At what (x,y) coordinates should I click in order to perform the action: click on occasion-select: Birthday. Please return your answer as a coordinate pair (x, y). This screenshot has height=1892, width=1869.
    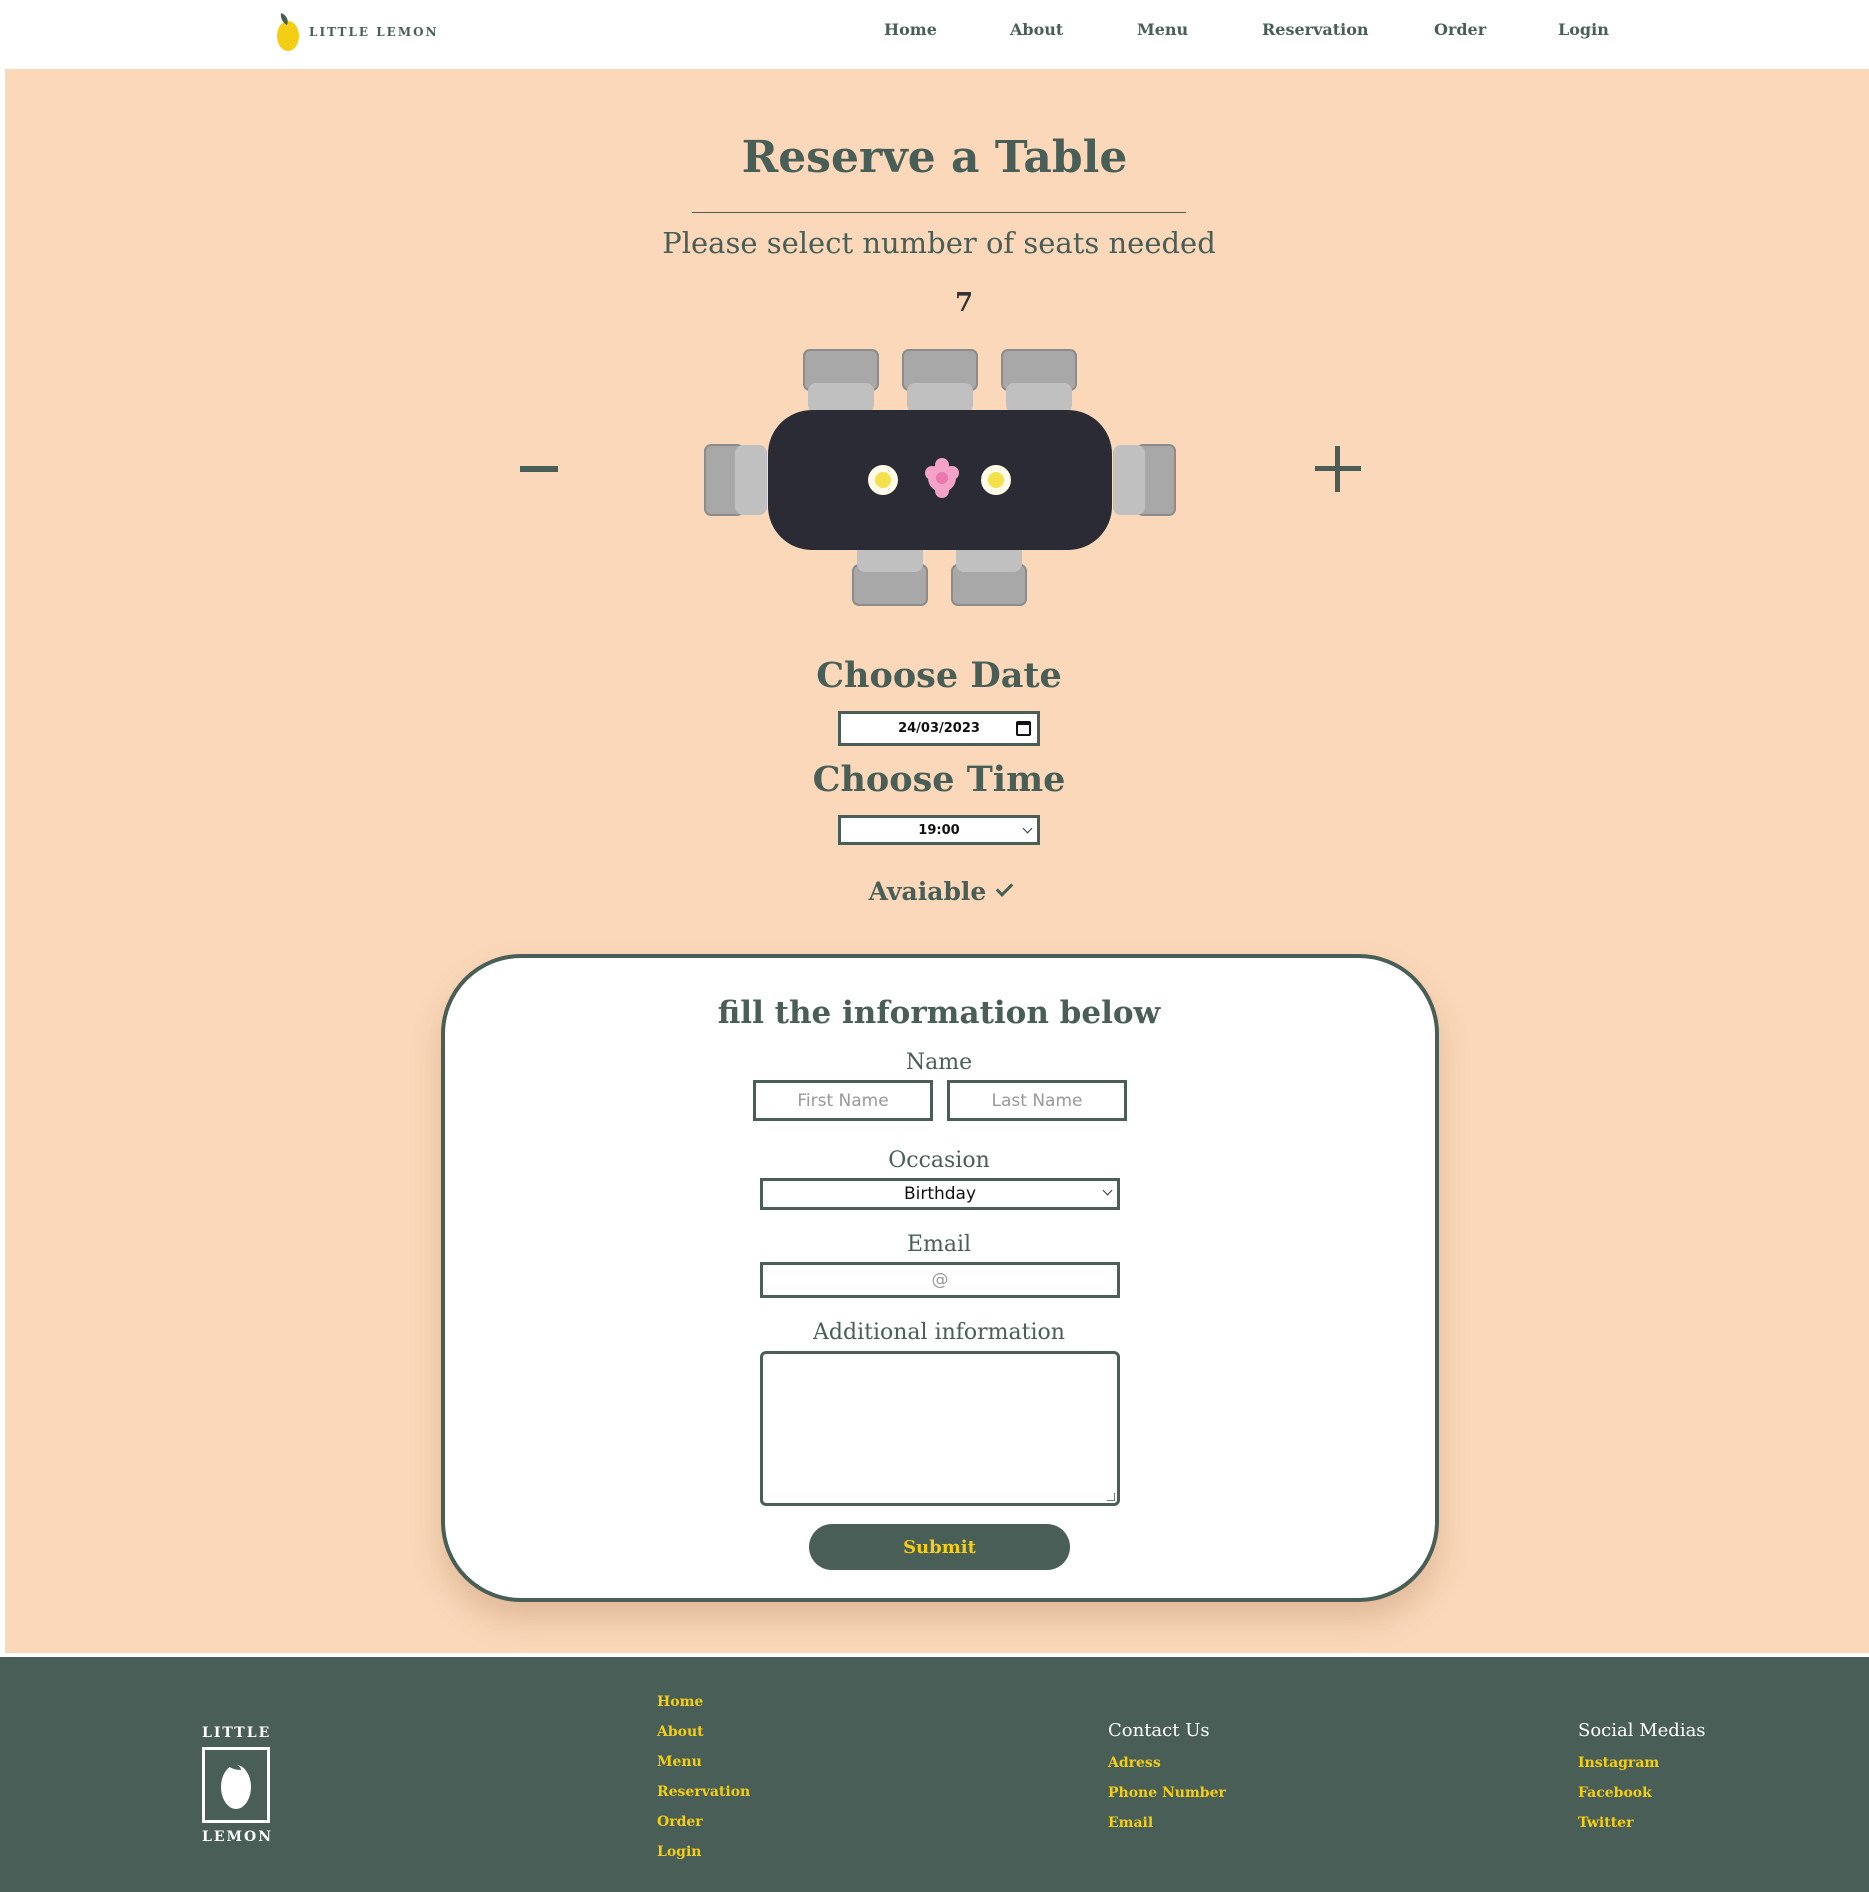
    Looking at the image, I should click on (940, 1194).